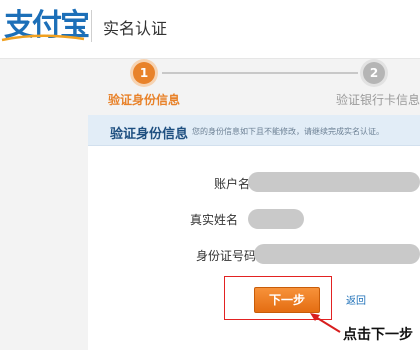  What do you see at coordinates (356, 299) in the screenshot?
I see `back-link: 返回` at bounding box center [356, 299].